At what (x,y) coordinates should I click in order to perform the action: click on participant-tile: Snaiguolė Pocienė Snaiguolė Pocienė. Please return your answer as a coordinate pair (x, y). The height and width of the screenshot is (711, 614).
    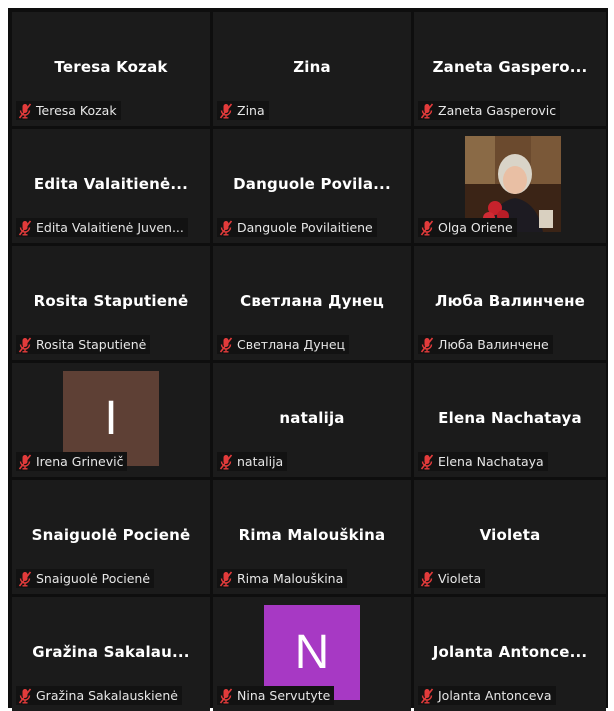
    Looking at the image, I should click on (111, 537).